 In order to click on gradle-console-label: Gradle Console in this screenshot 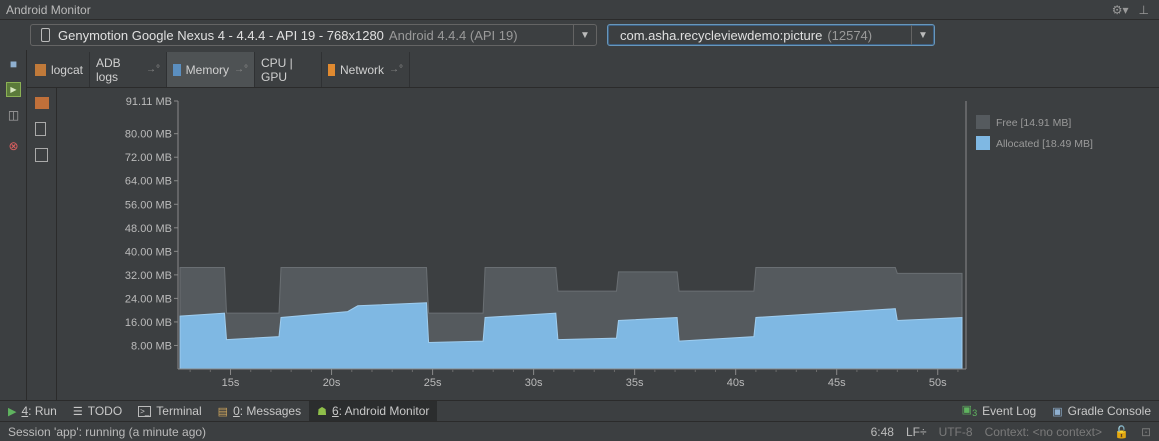, I will do `click(1109, 411)`.